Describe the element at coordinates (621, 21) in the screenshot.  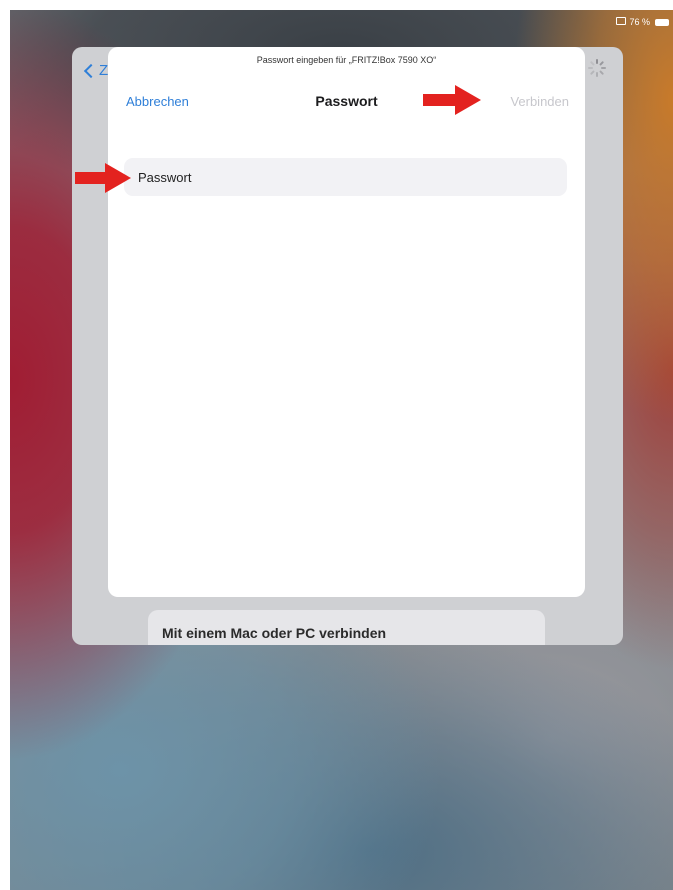
I see `screen-mirroring-icon` at that location.